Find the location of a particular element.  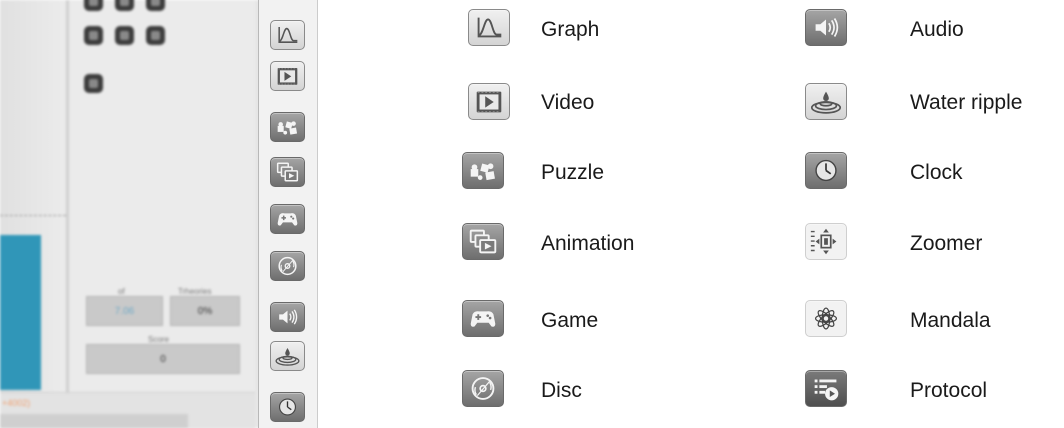

toolbar-game-button is located at coordinates (287, 219).